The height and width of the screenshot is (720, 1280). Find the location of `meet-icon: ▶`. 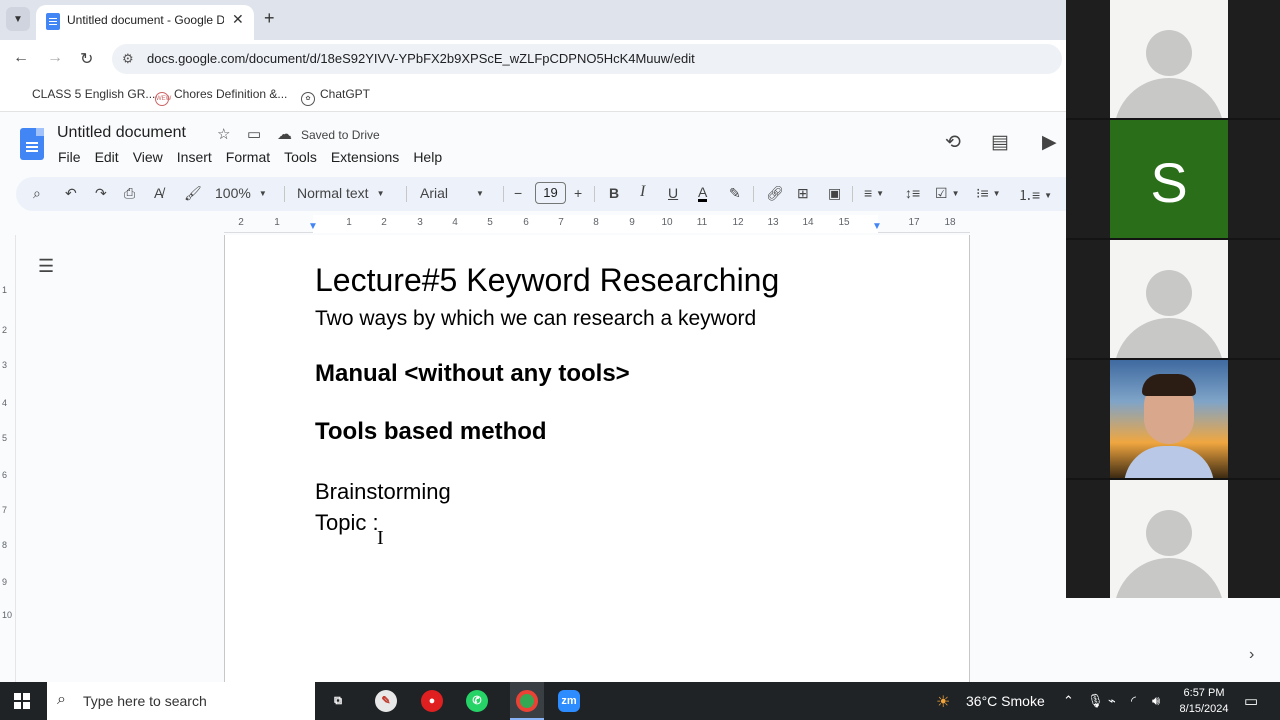

meet-icon: ▶ is located at coordinates (1049, 142).